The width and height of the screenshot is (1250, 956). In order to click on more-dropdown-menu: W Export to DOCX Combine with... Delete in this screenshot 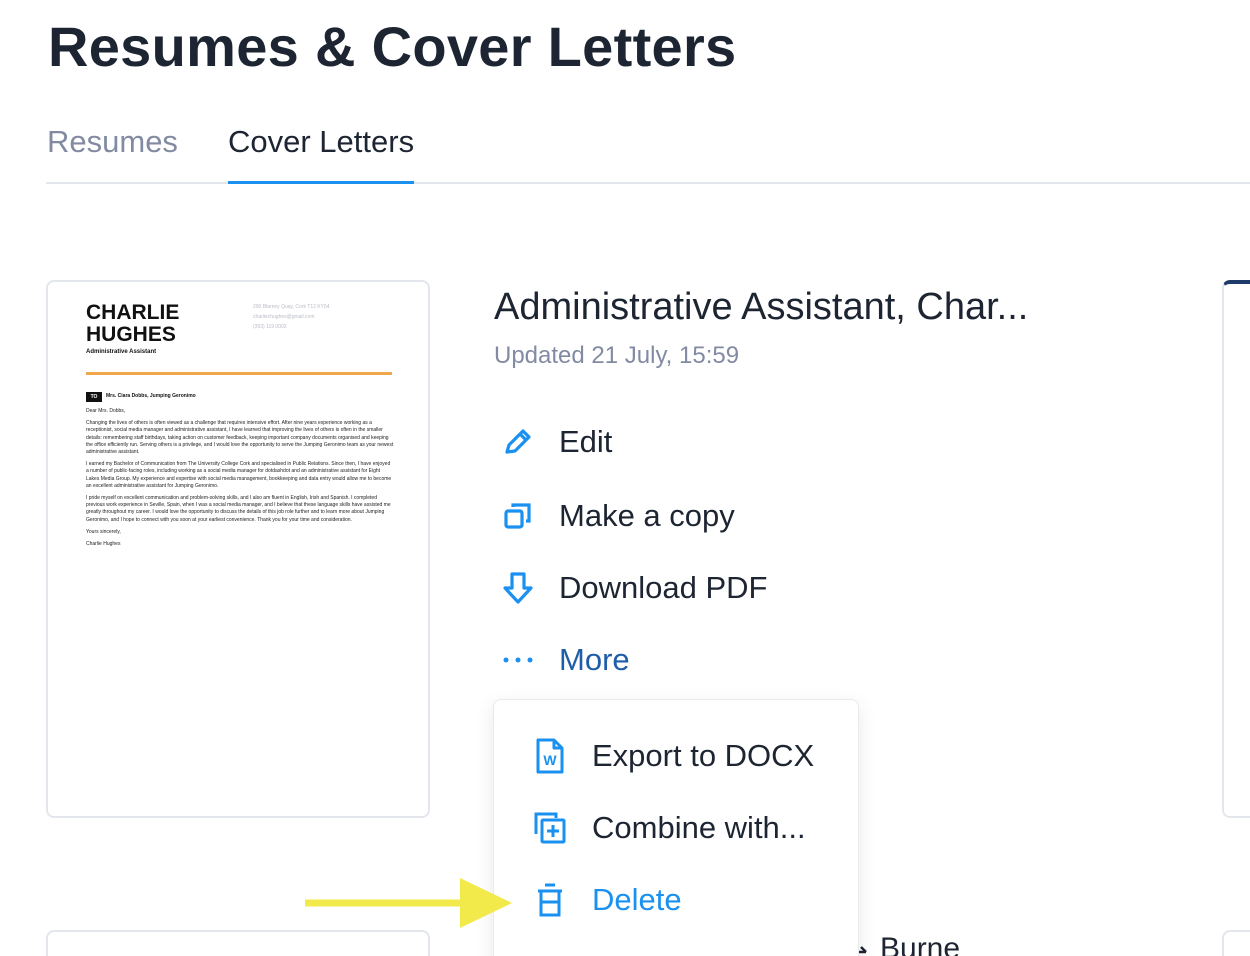, I will do `click(676, 827)`.